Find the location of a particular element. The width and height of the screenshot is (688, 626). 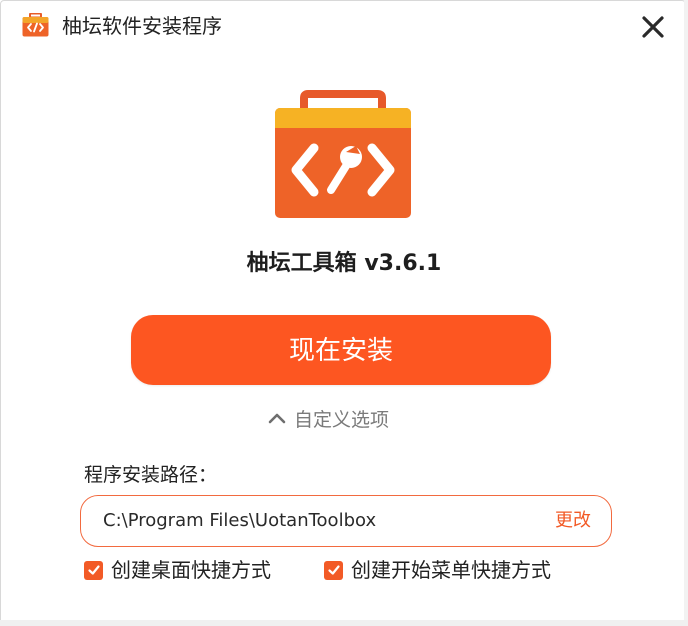

close-button is located at coordinates (653, 27).